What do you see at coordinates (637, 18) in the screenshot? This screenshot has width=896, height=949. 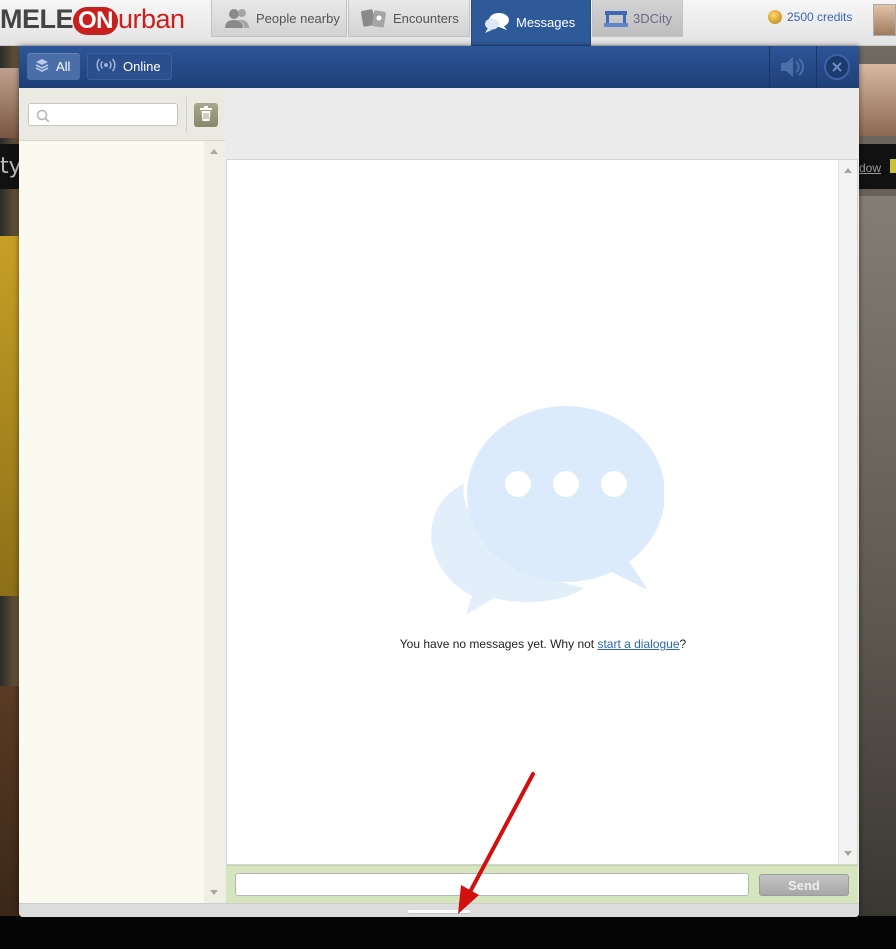 I see `nav-tab-3dcity: 3DCity` at bounding box center [637, 18].